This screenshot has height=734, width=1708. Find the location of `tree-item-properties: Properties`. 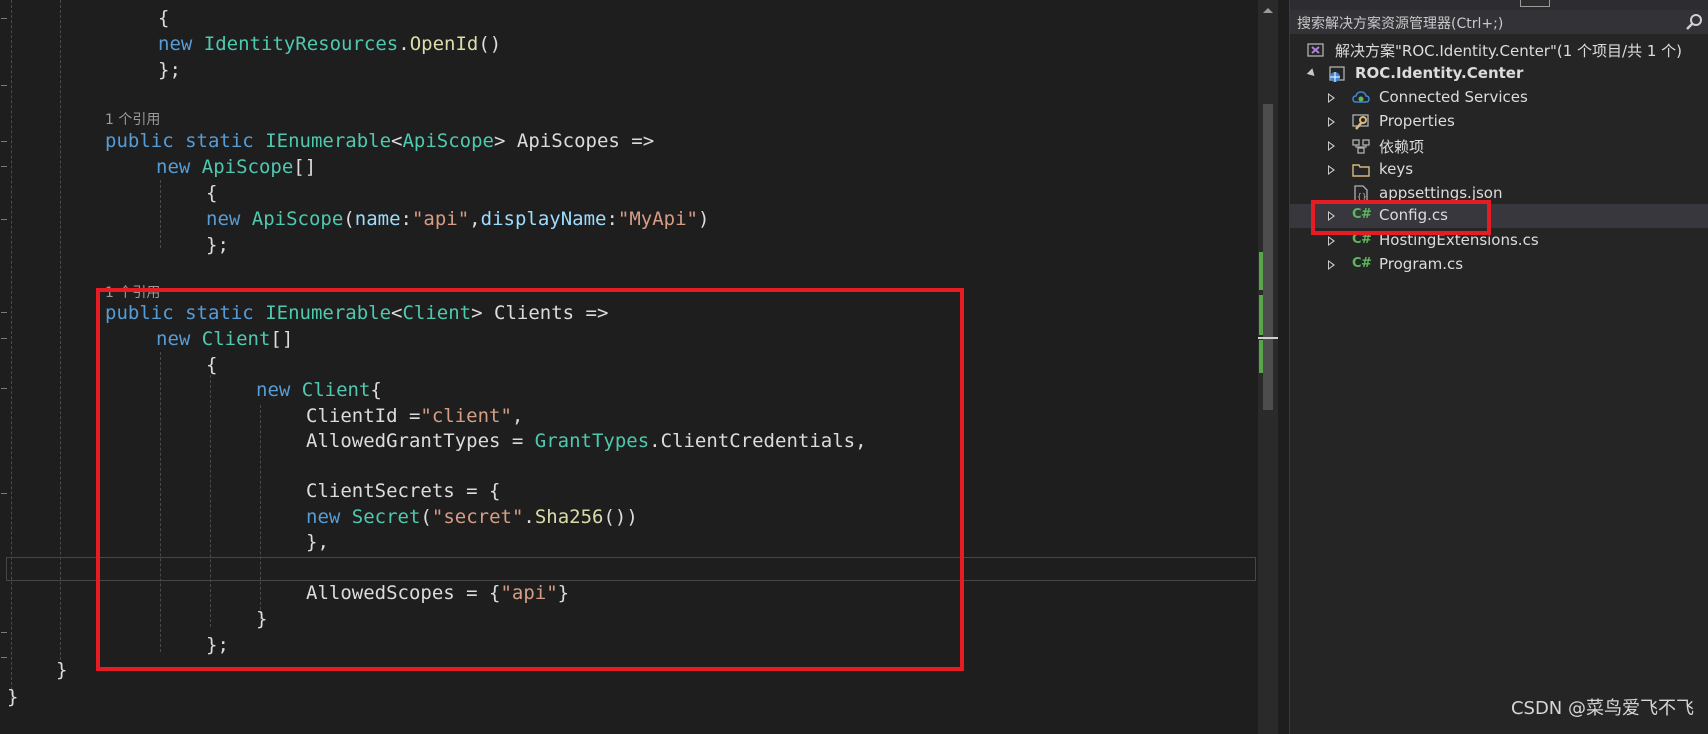

tree-item-properties: Properties is located at coordinates (1499, 122).